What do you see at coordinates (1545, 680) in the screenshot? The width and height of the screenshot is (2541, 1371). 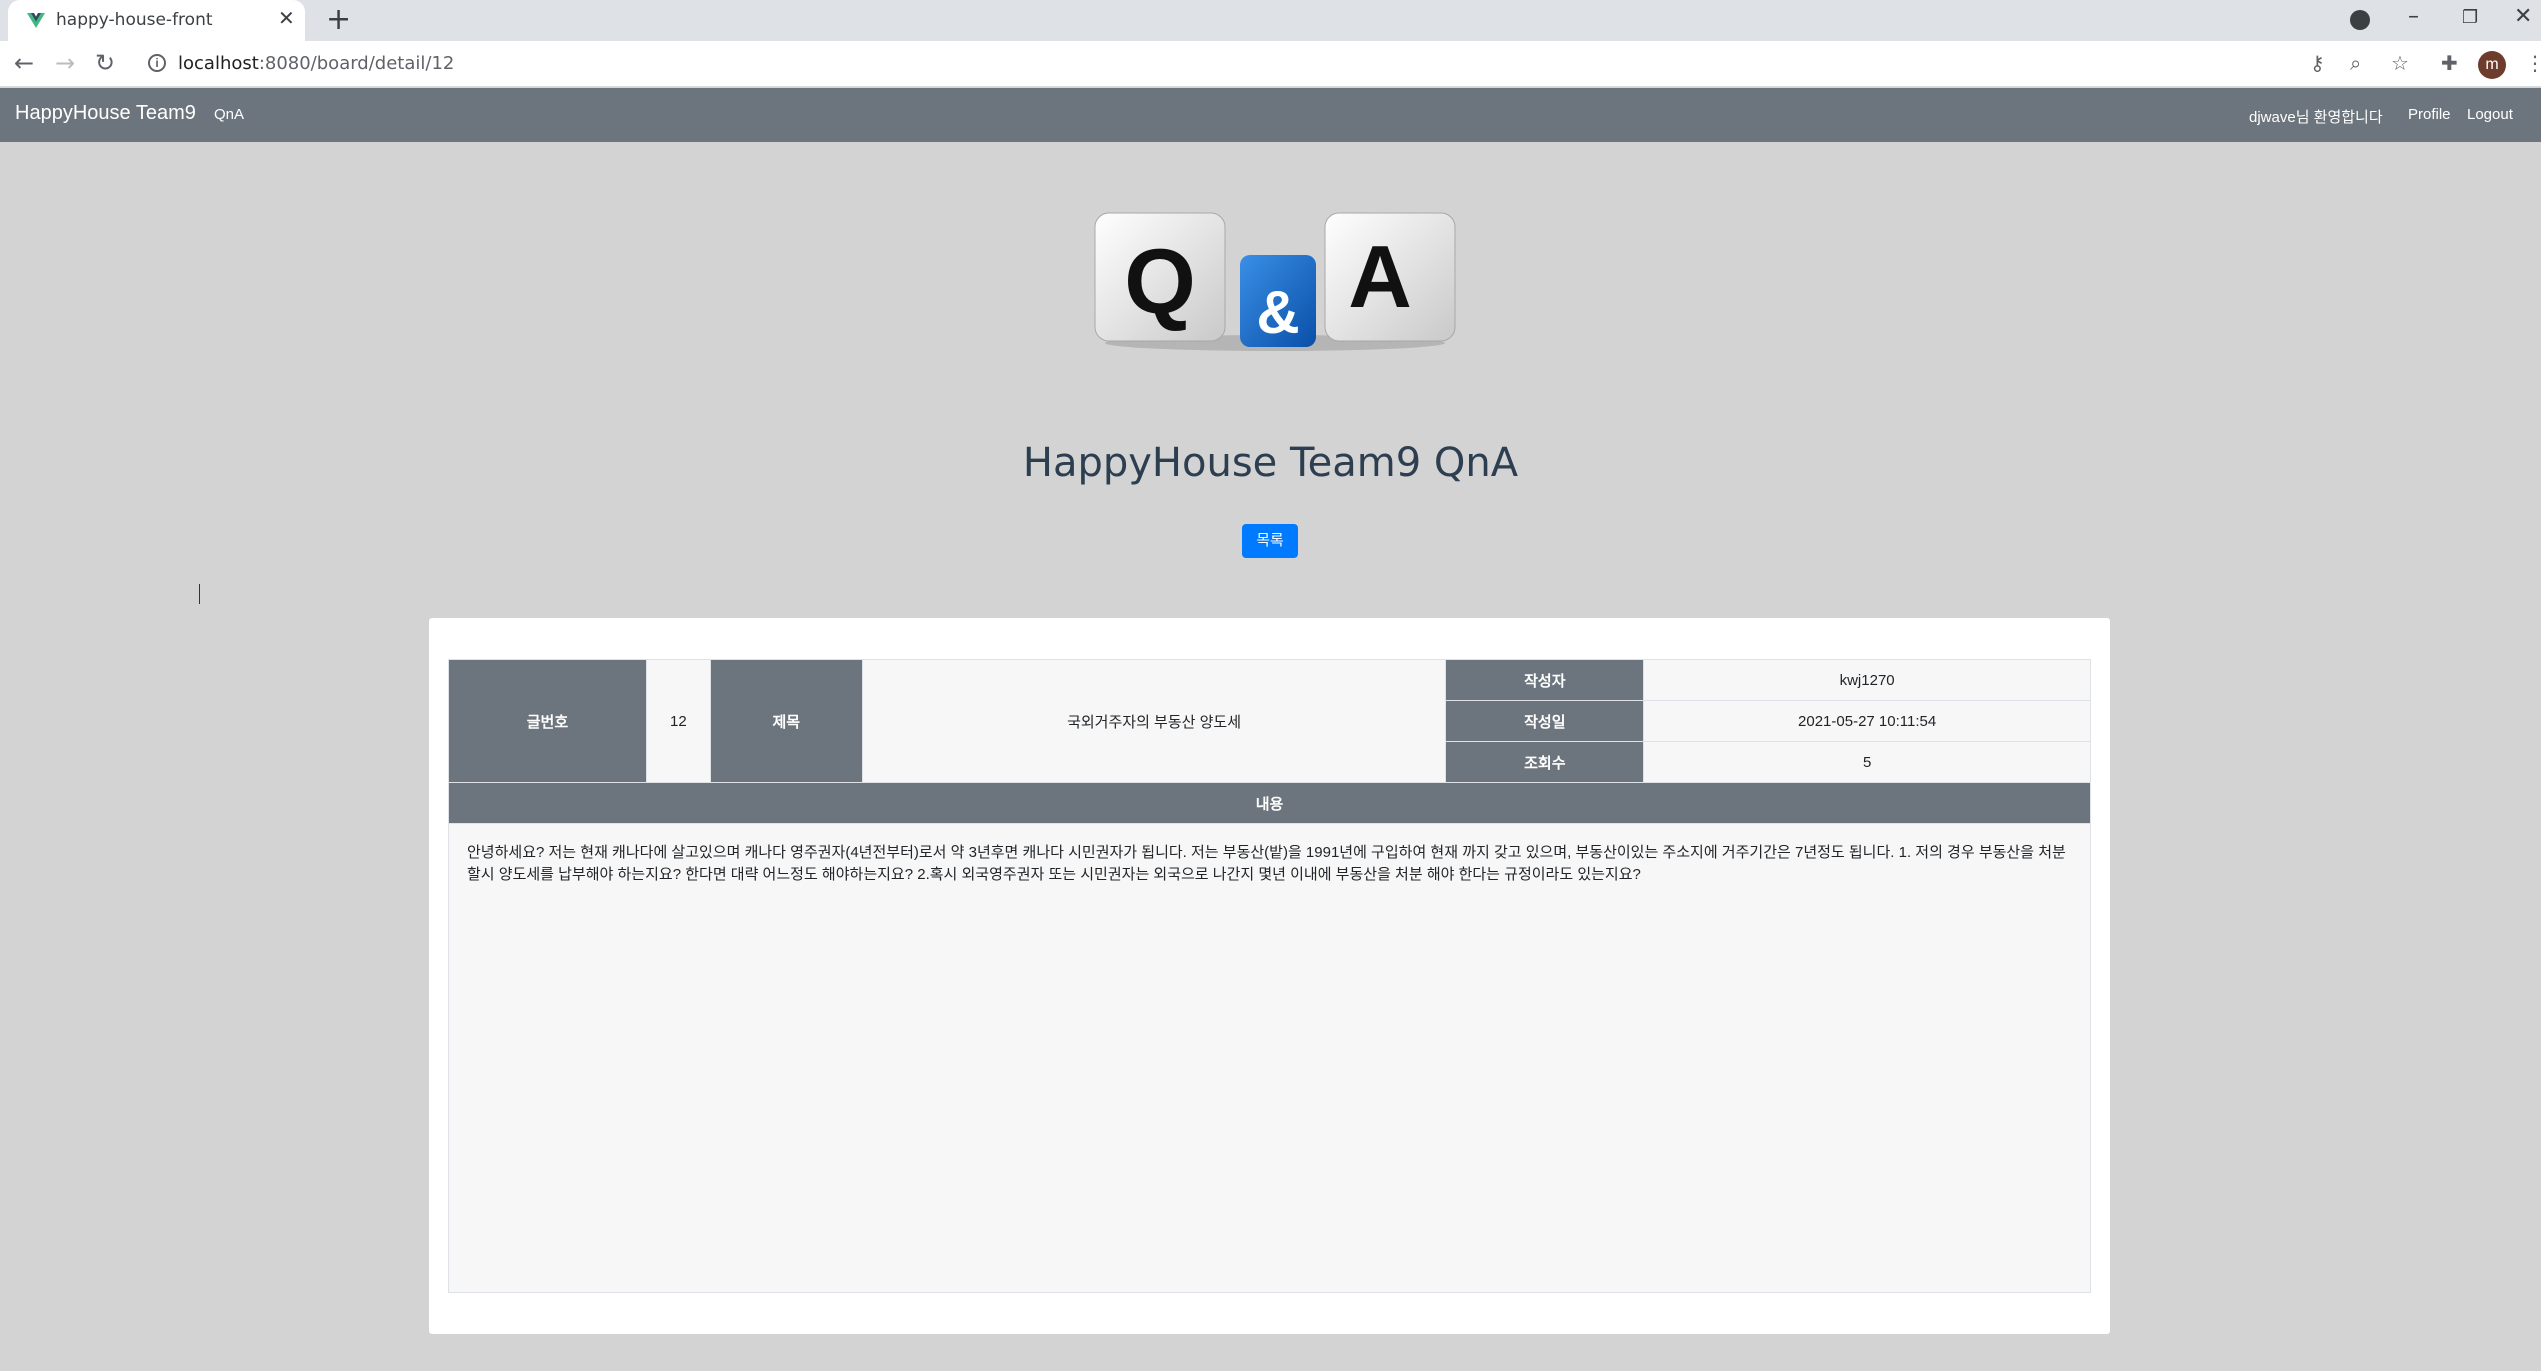 I see `writer-label: 작성자` at bounding box center [1545, 680].